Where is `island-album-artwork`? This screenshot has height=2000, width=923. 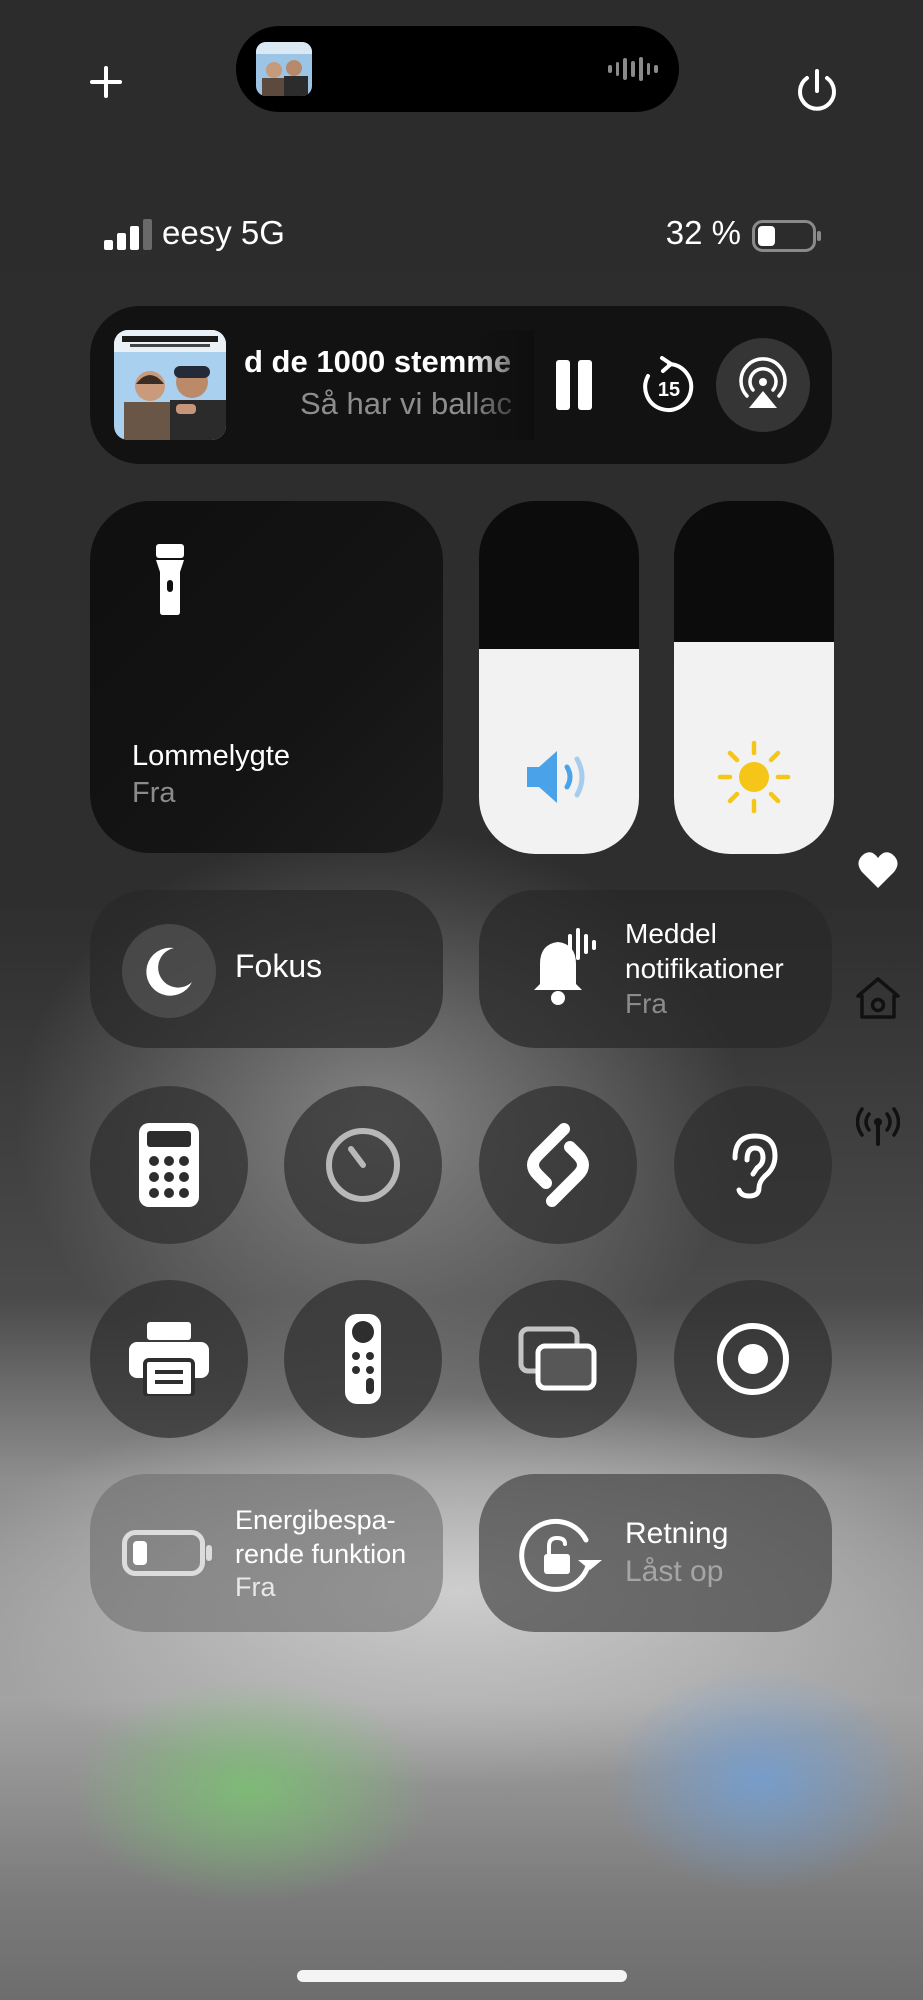 island-album-artwork is located at coordinates (284, 69).